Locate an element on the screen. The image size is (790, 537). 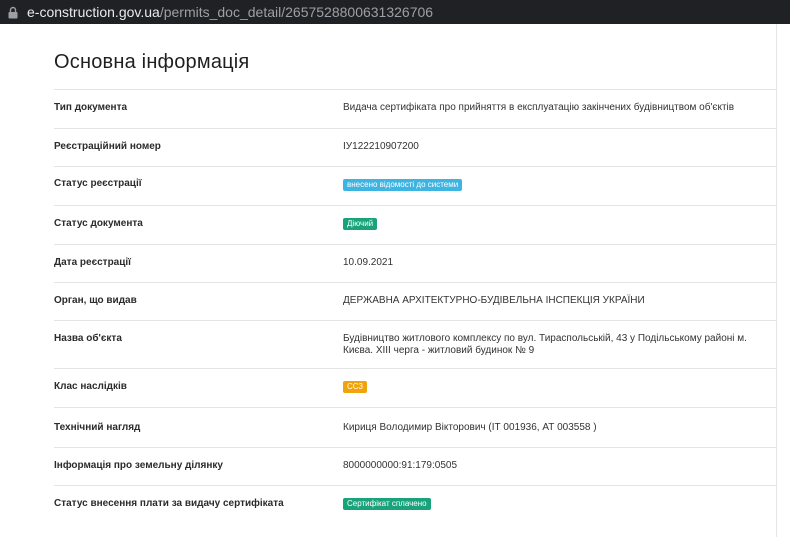
page-title: Основна інформація is located at coordinates (152, 62).